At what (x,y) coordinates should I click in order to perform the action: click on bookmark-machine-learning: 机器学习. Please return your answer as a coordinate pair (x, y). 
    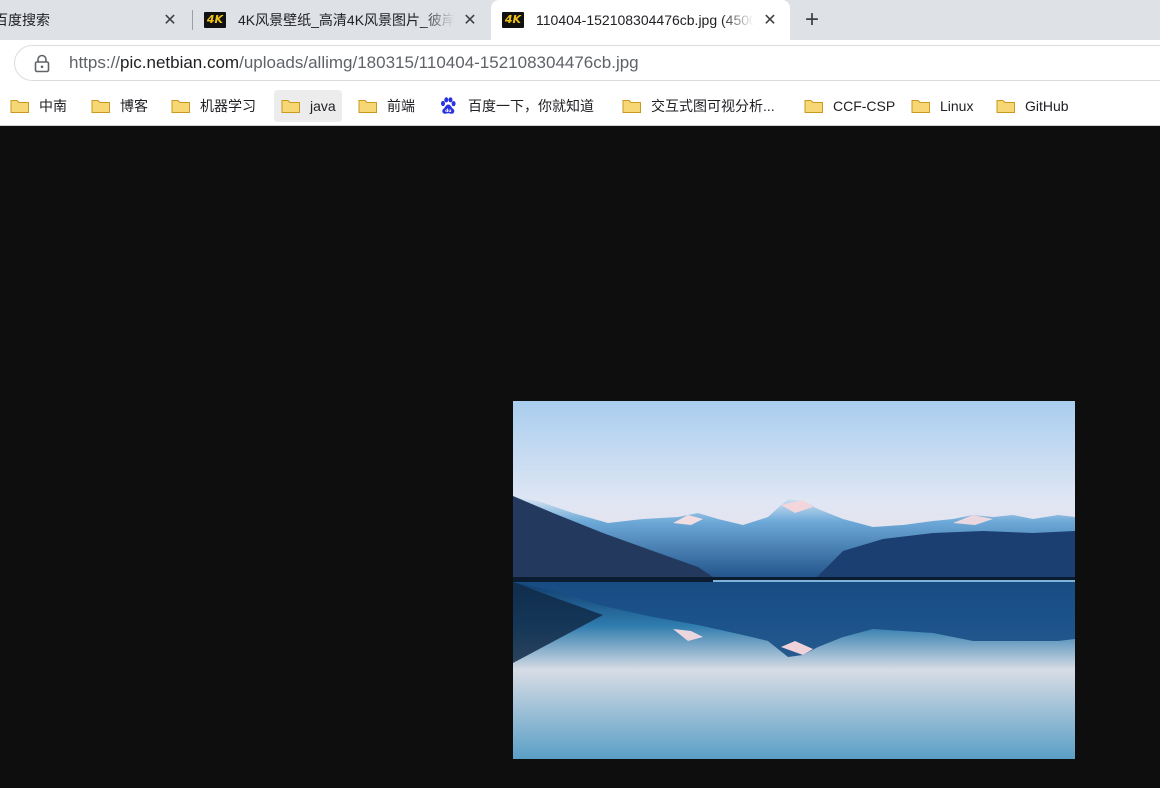
    Looking at the image, I should click on (213, 106).